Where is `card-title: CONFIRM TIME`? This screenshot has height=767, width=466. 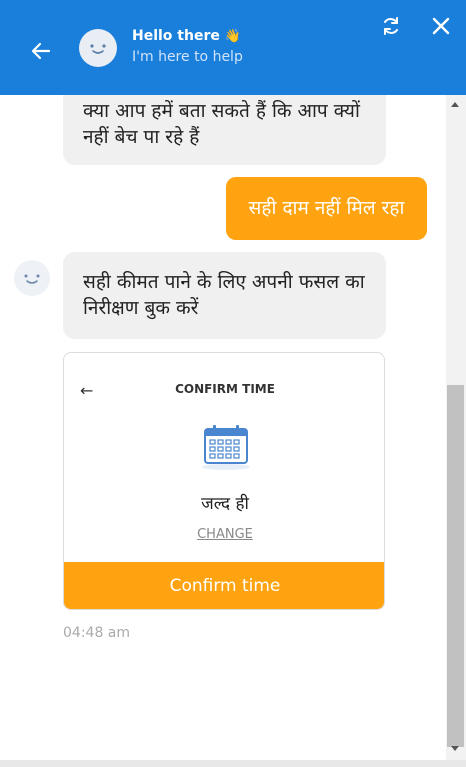 card-title: CONFIRM TIME is located at coordinates (225, 389).